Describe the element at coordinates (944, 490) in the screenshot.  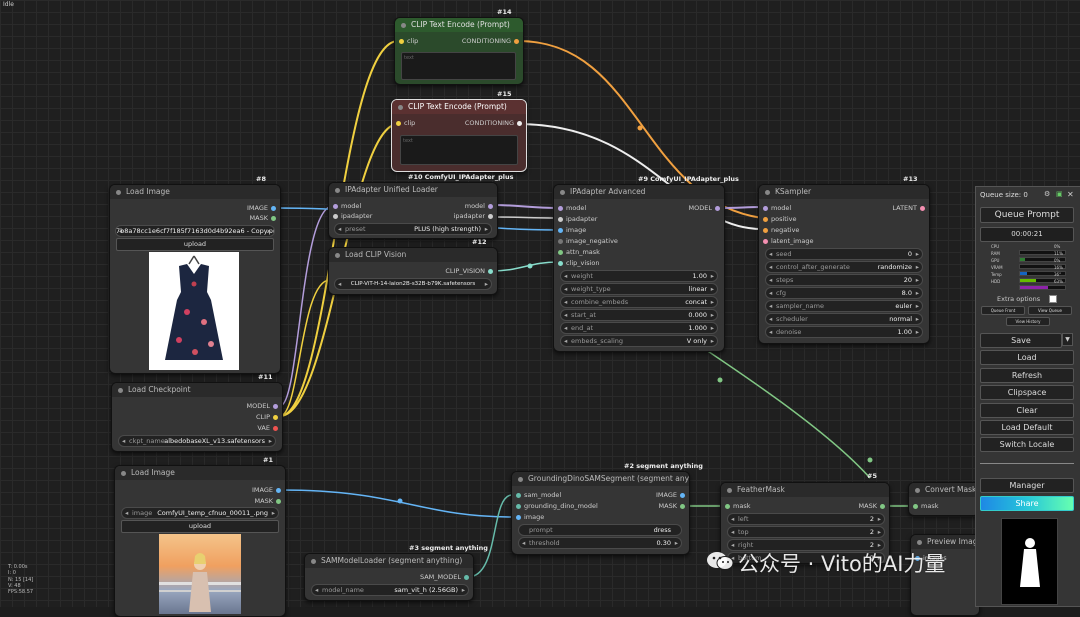
I see `node-title: Convert Mask t` at that location.